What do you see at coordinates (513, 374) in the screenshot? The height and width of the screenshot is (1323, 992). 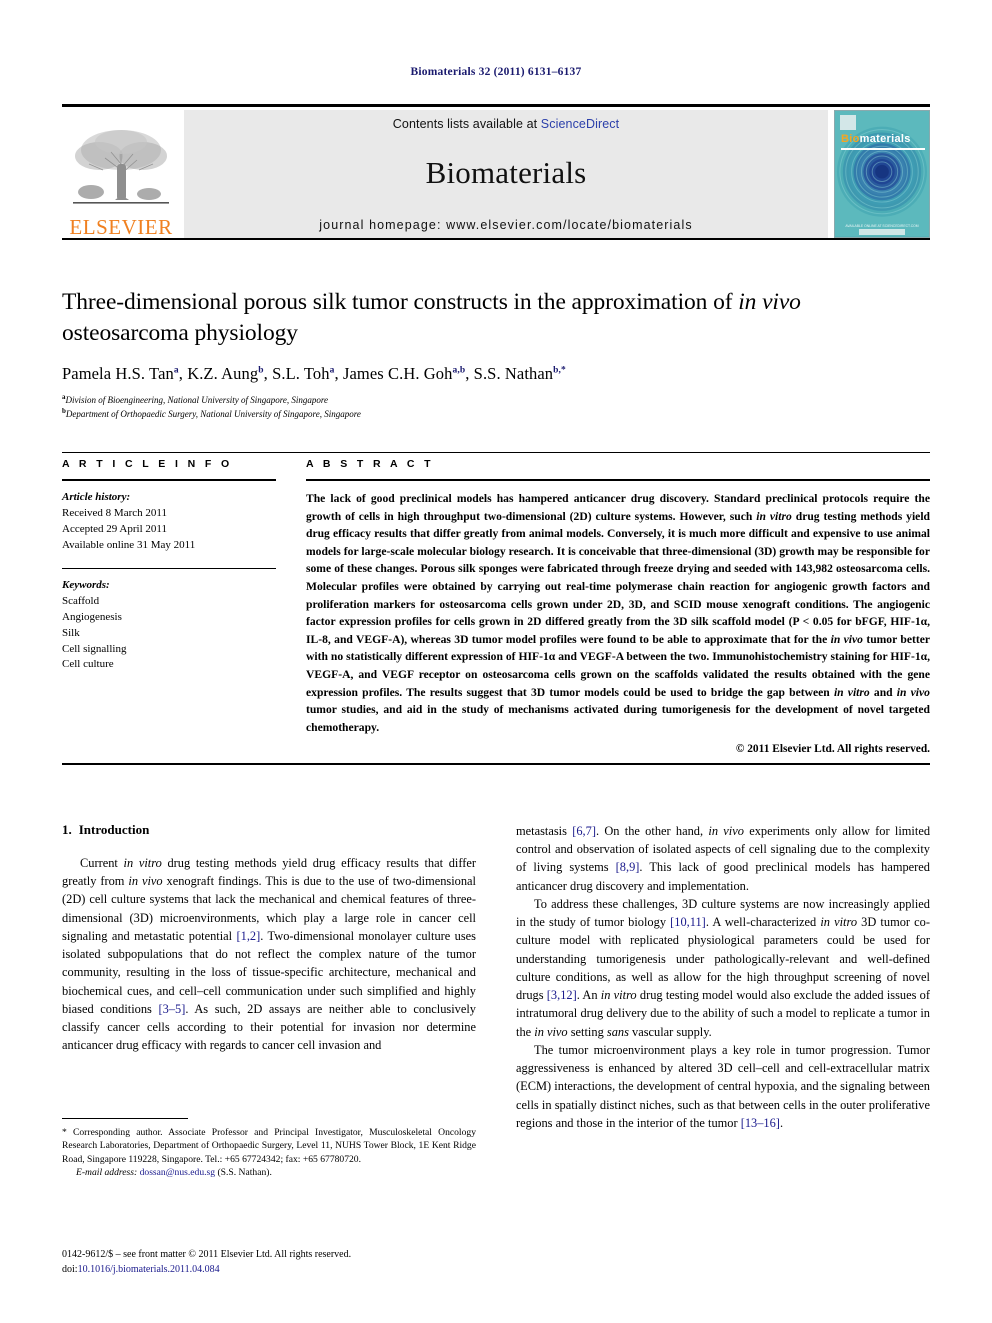 I see `author-name: S.S. Nathan` at bounding box center [513, 374].